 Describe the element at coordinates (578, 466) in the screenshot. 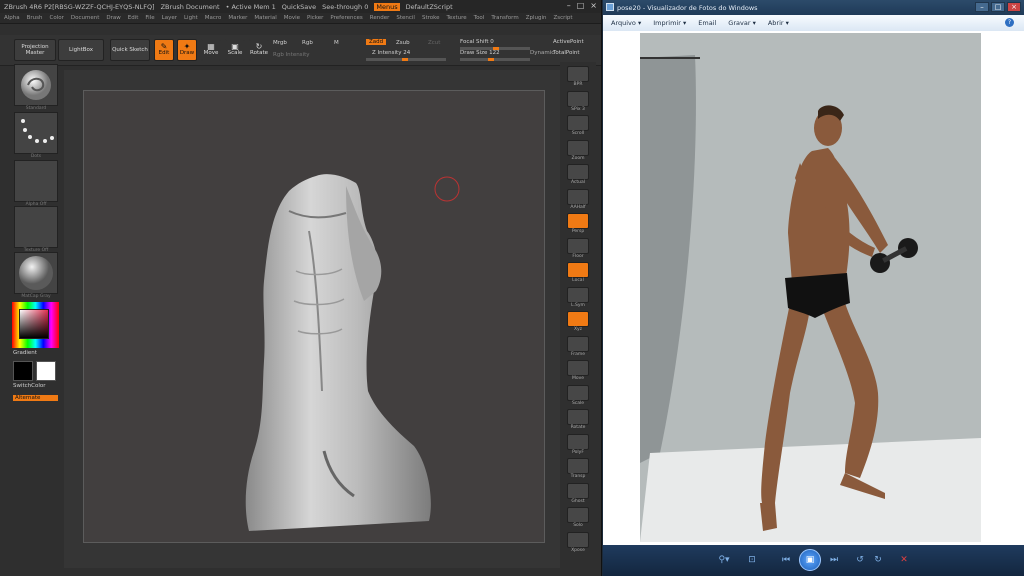

I see `transp-button` at that location.